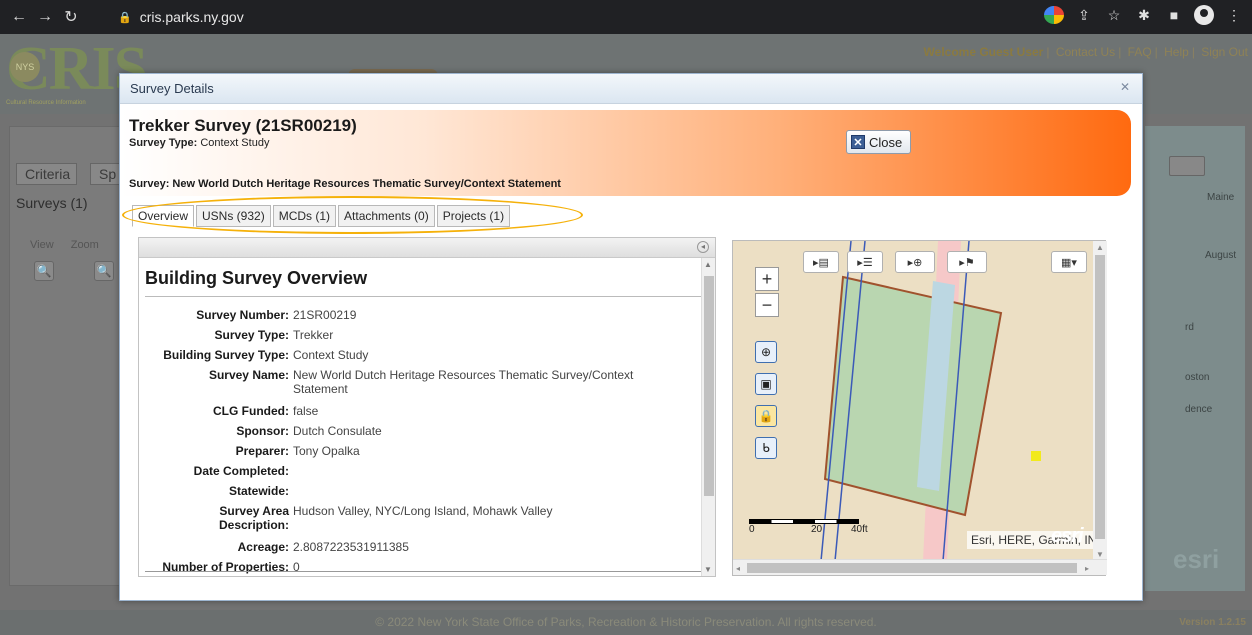 The width and height of the screenshot is (1252, 635). I want to click on signout-link: Sign Out, so click(1224, 52).